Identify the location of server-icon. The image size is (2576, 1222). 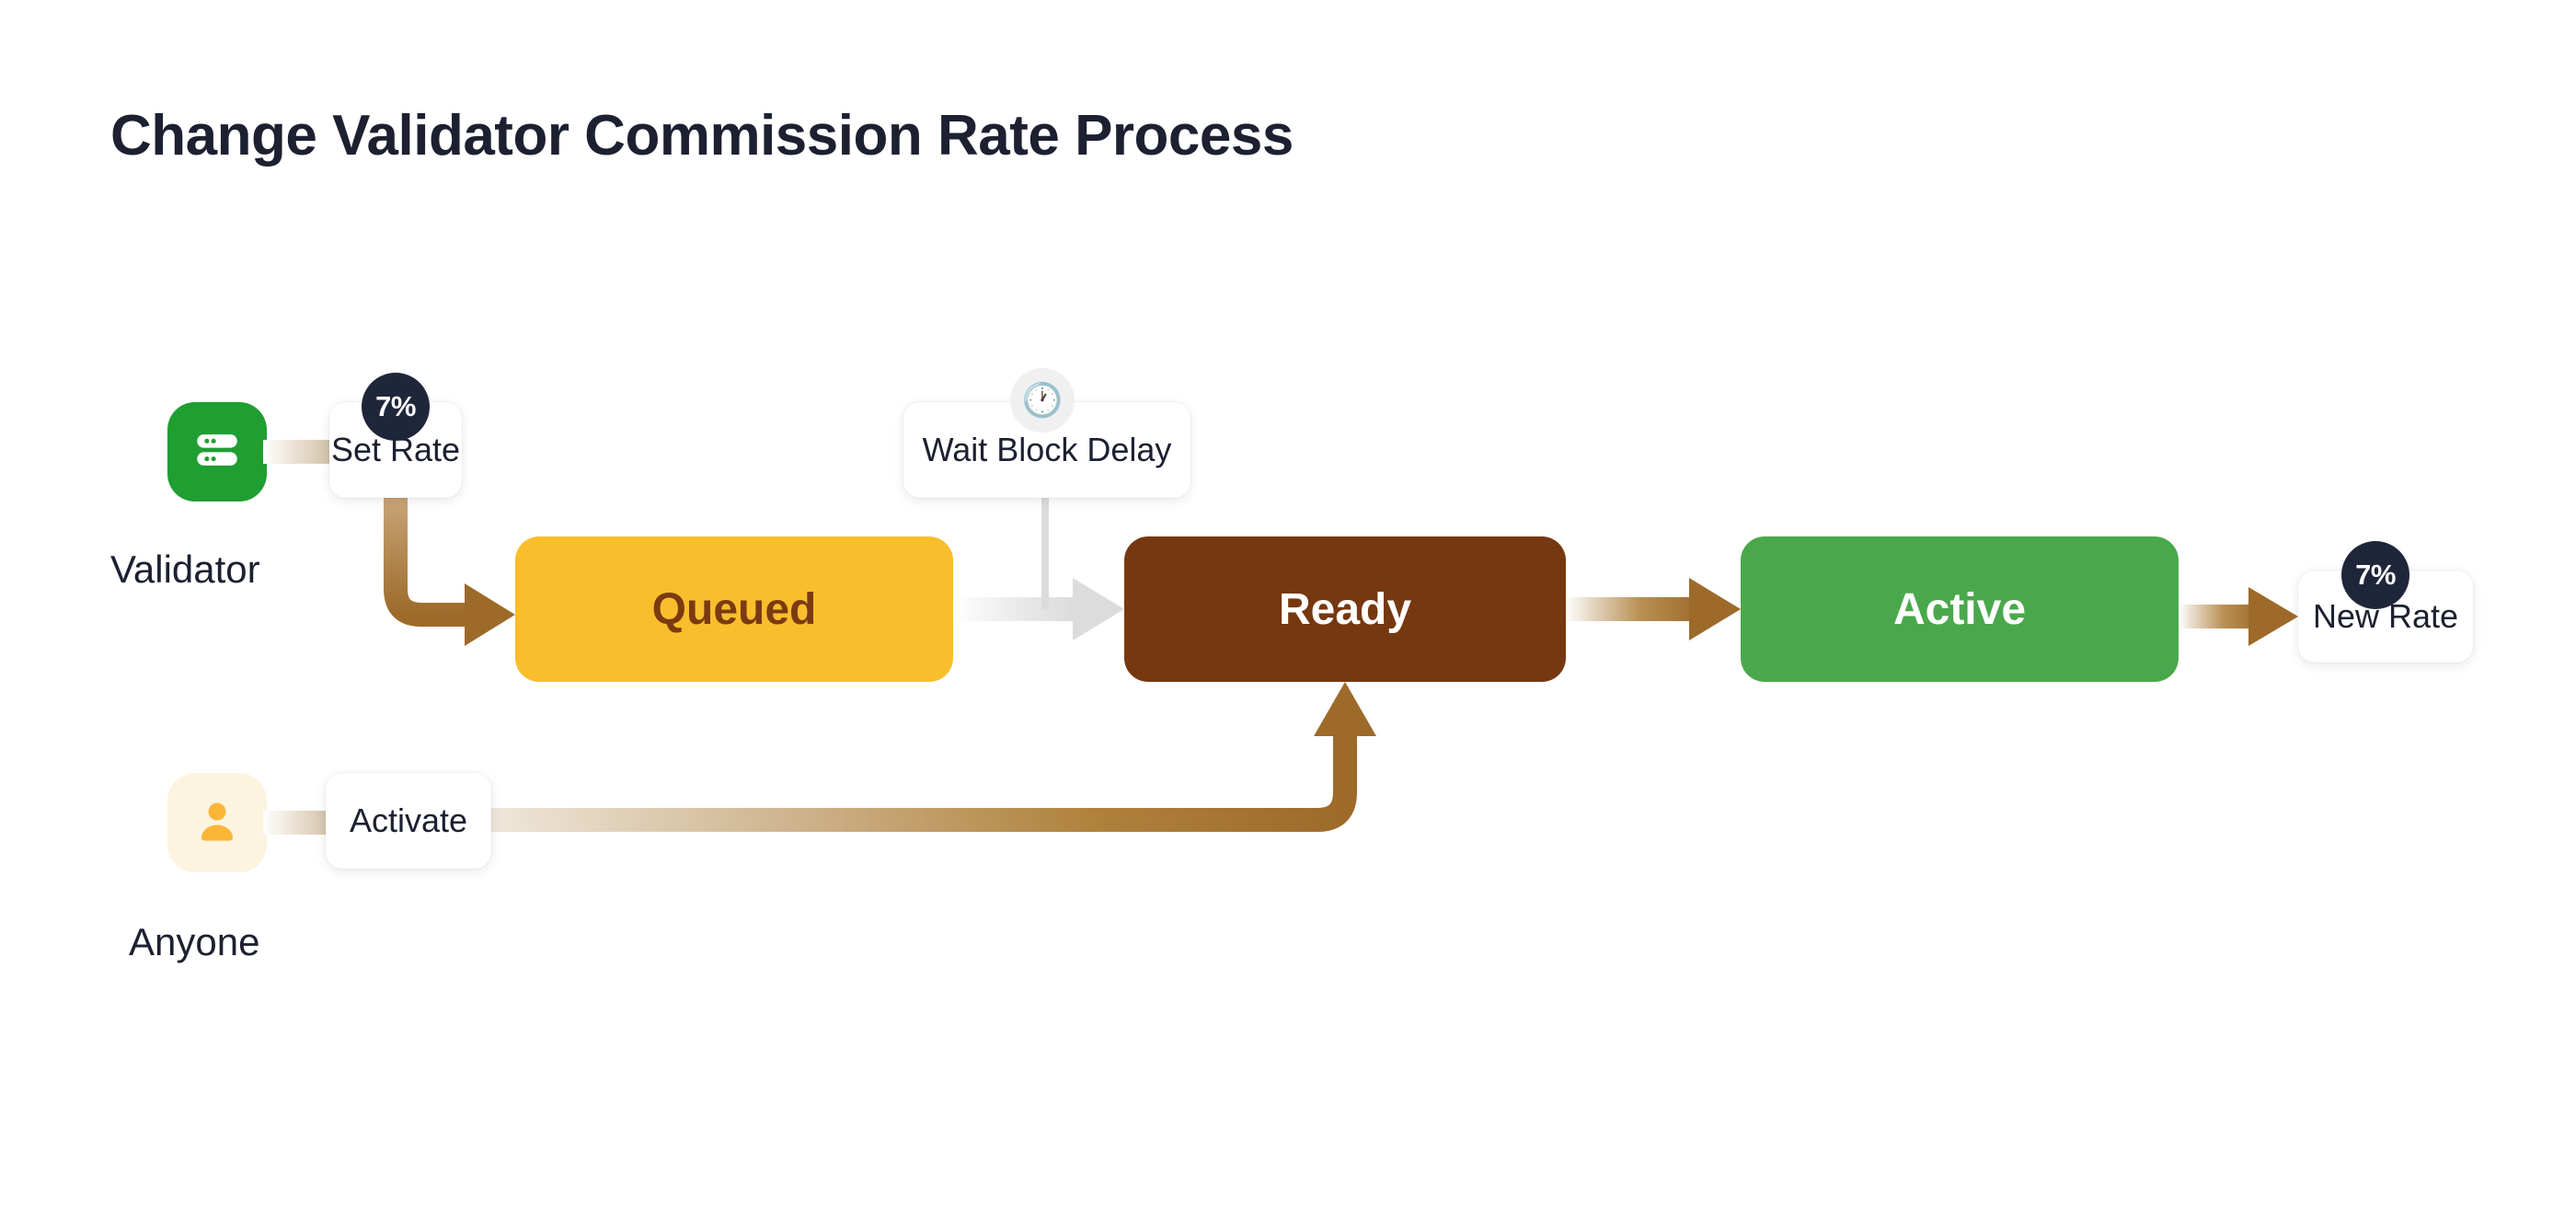
(217, 452).